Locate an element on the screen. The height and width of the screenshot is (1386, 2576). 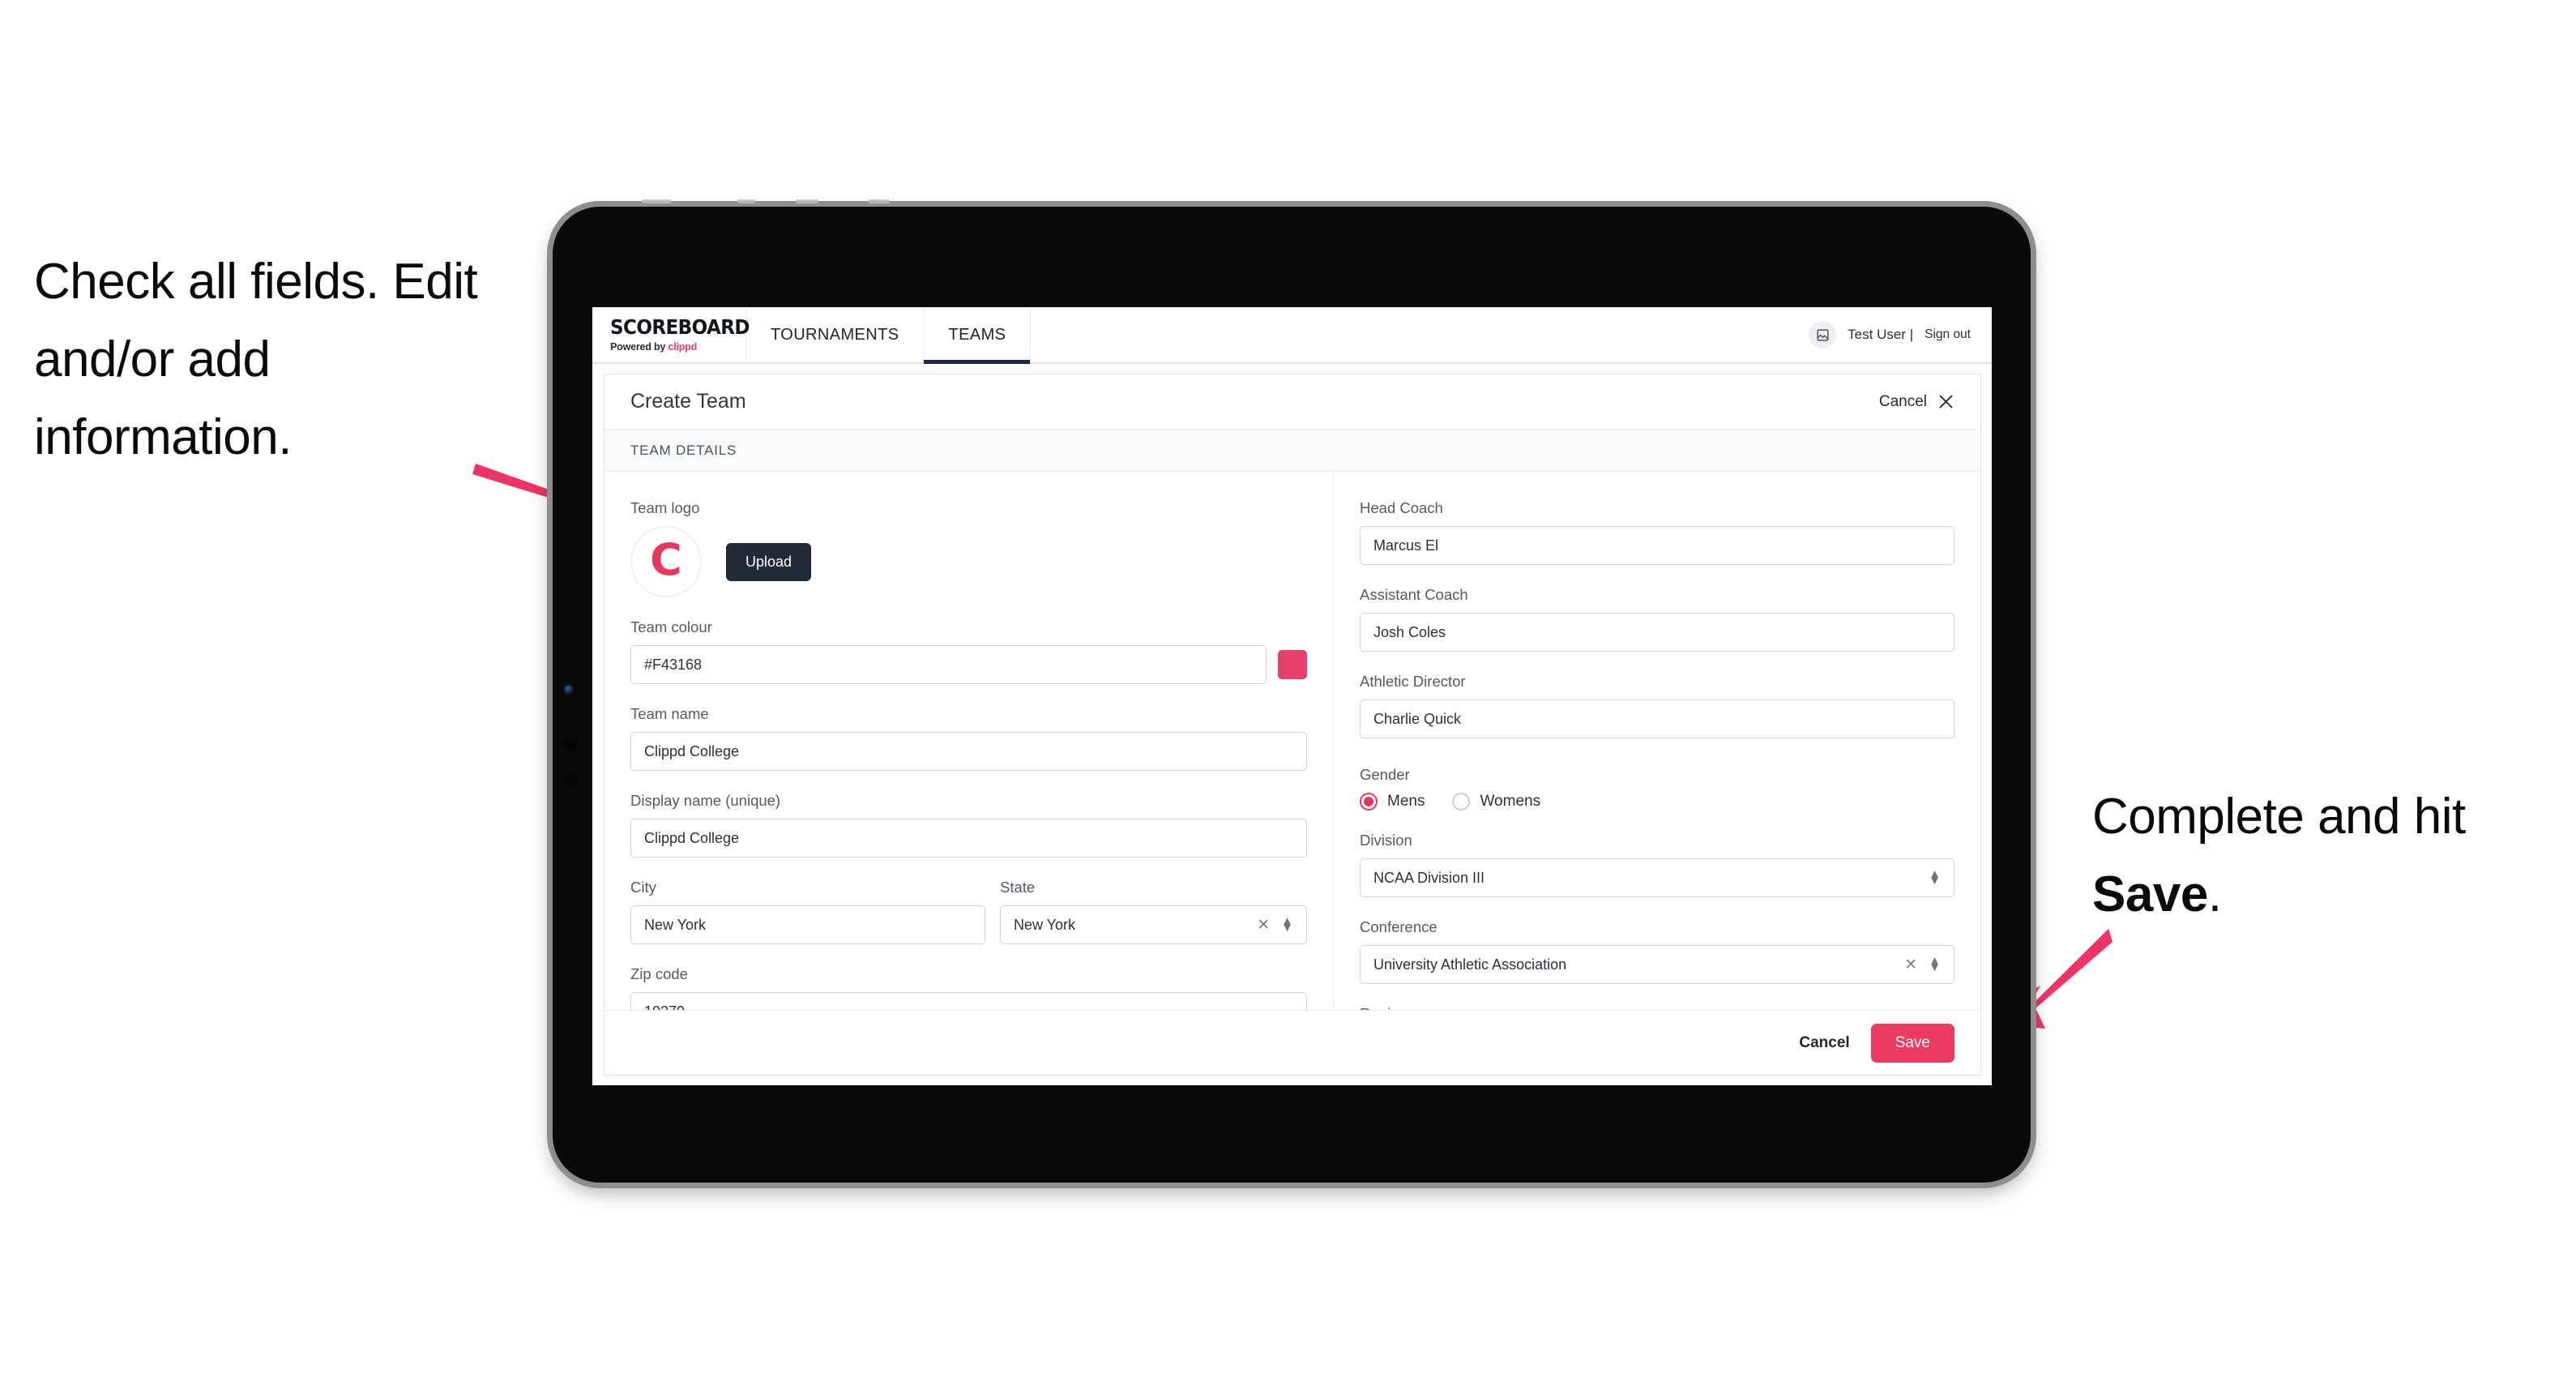
field-city: City New York is located at coordinates (807, 911).